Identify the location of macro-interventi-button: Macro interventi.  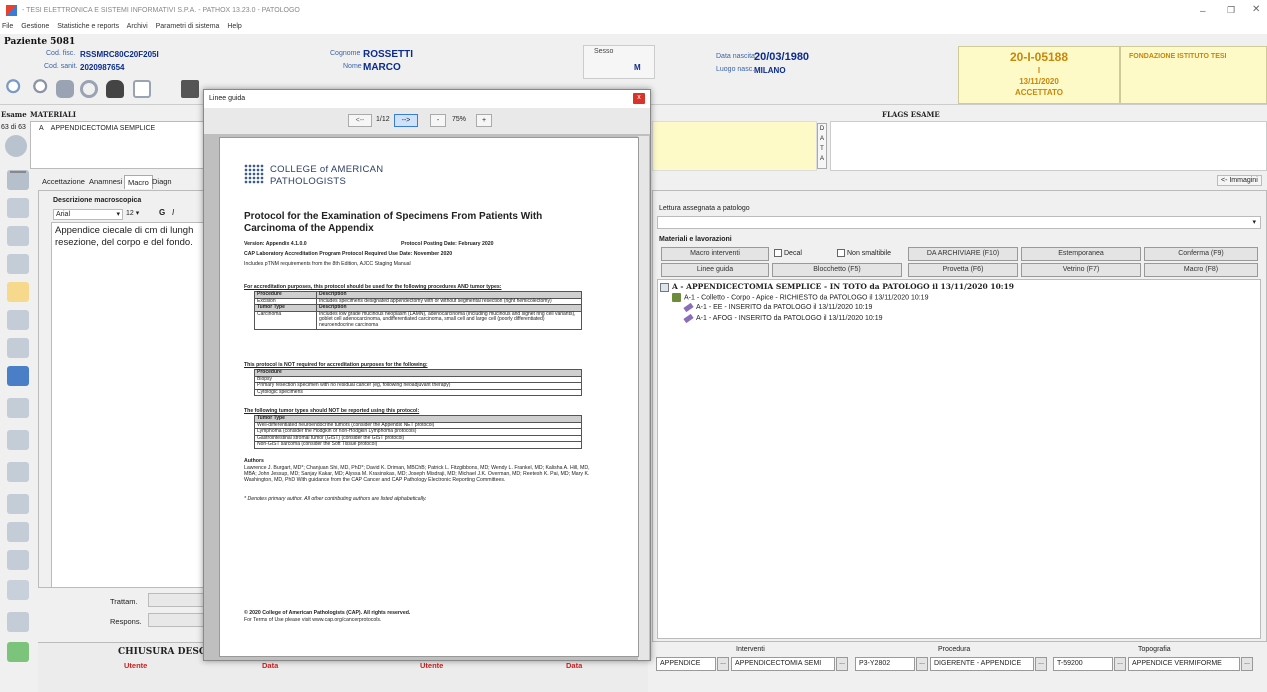
(715, 254).